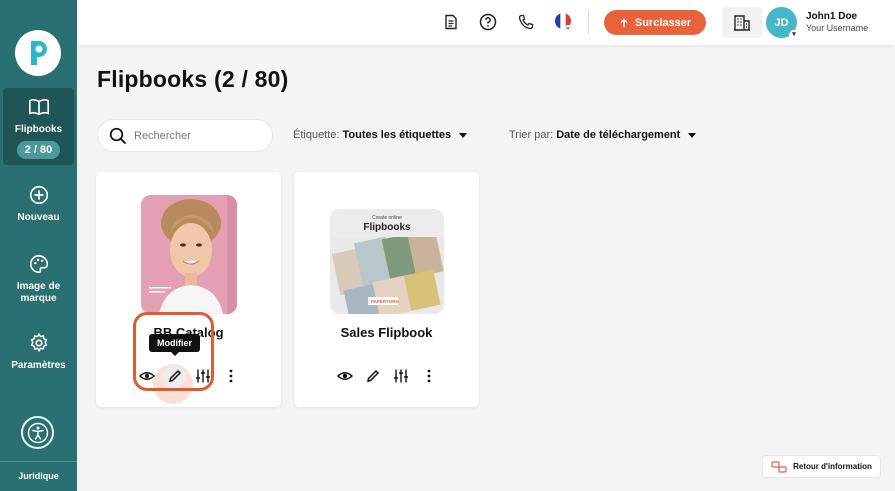 The height and width of the screenshot is (491, 895). What do you see at coordinates (193, 79) in the screenshot?
I see `page-title: Flipbooks (2 / 80)` at bounding box center [193, 79].